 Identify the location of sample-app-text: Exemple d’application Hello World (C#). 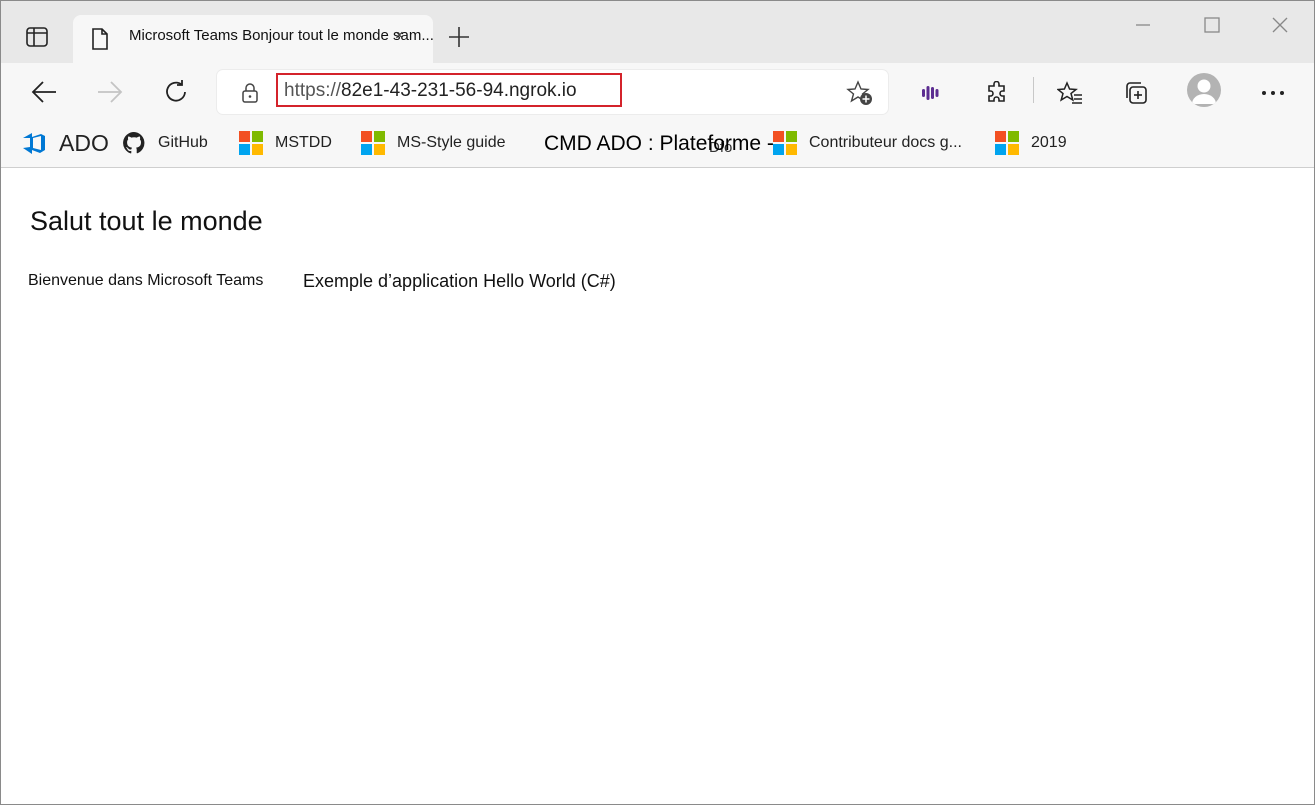
(459, 281).